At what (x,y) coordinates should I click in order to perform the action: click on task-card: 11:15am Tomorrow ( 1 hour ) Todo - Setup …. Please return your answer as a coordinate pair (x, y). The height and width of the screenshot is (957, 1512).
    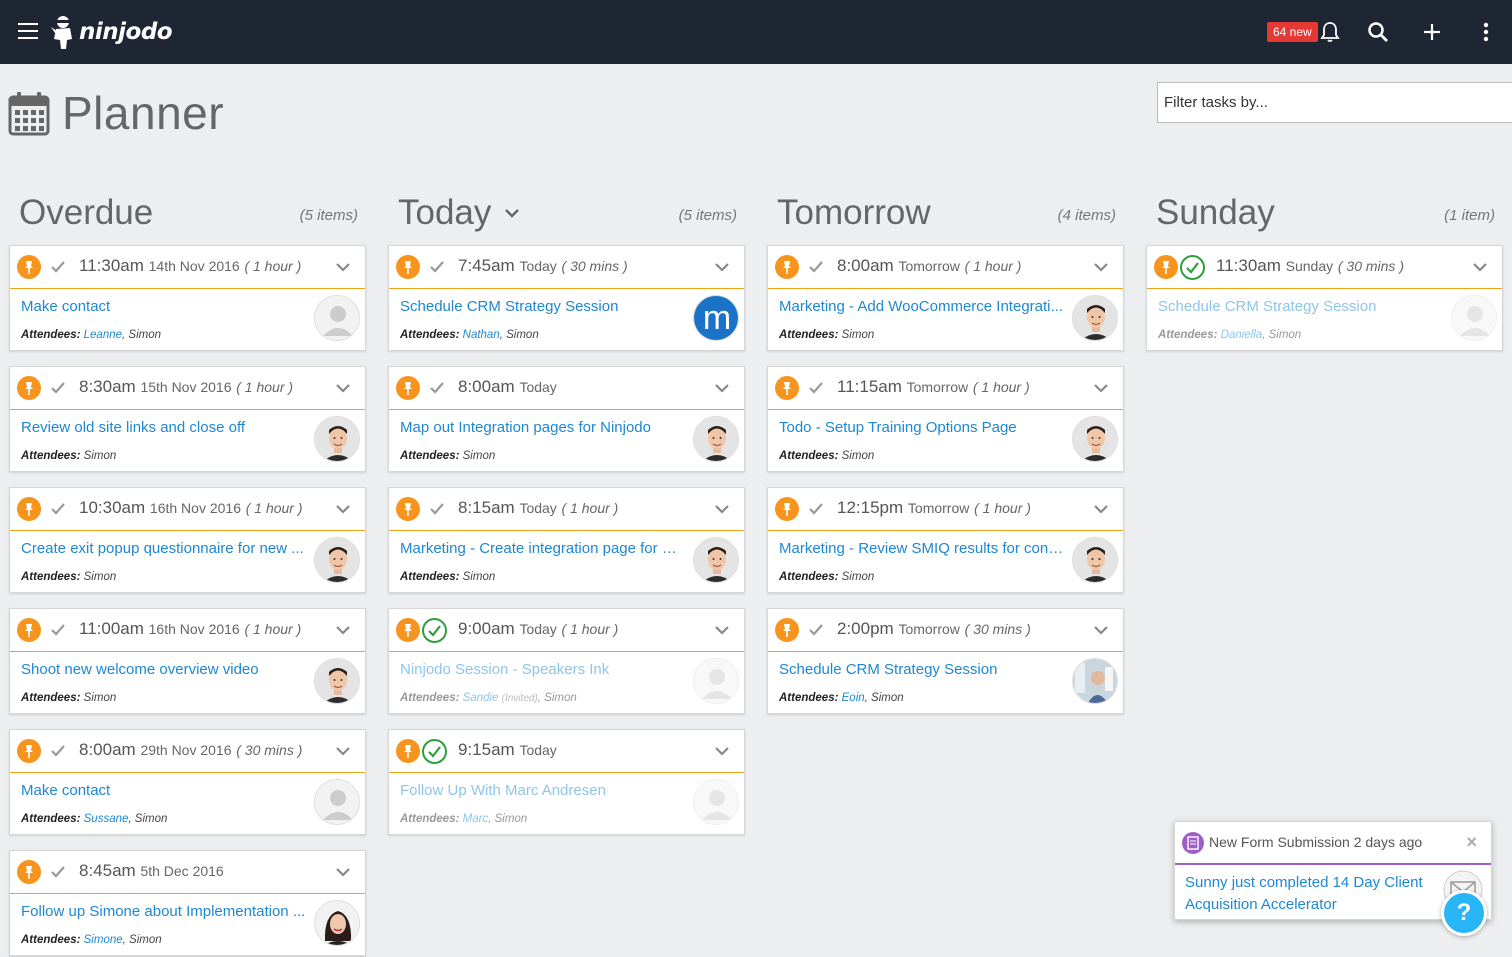
    Looking at the image, I should click on (945, 419).